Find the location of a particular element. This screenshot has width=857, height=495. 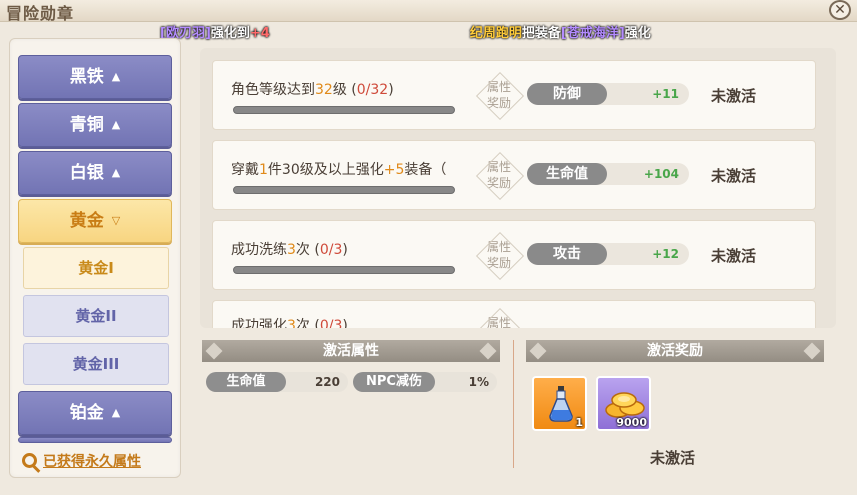

achievement-title: 成功强化3次 (0/3) is located at coordinates (289, 321).